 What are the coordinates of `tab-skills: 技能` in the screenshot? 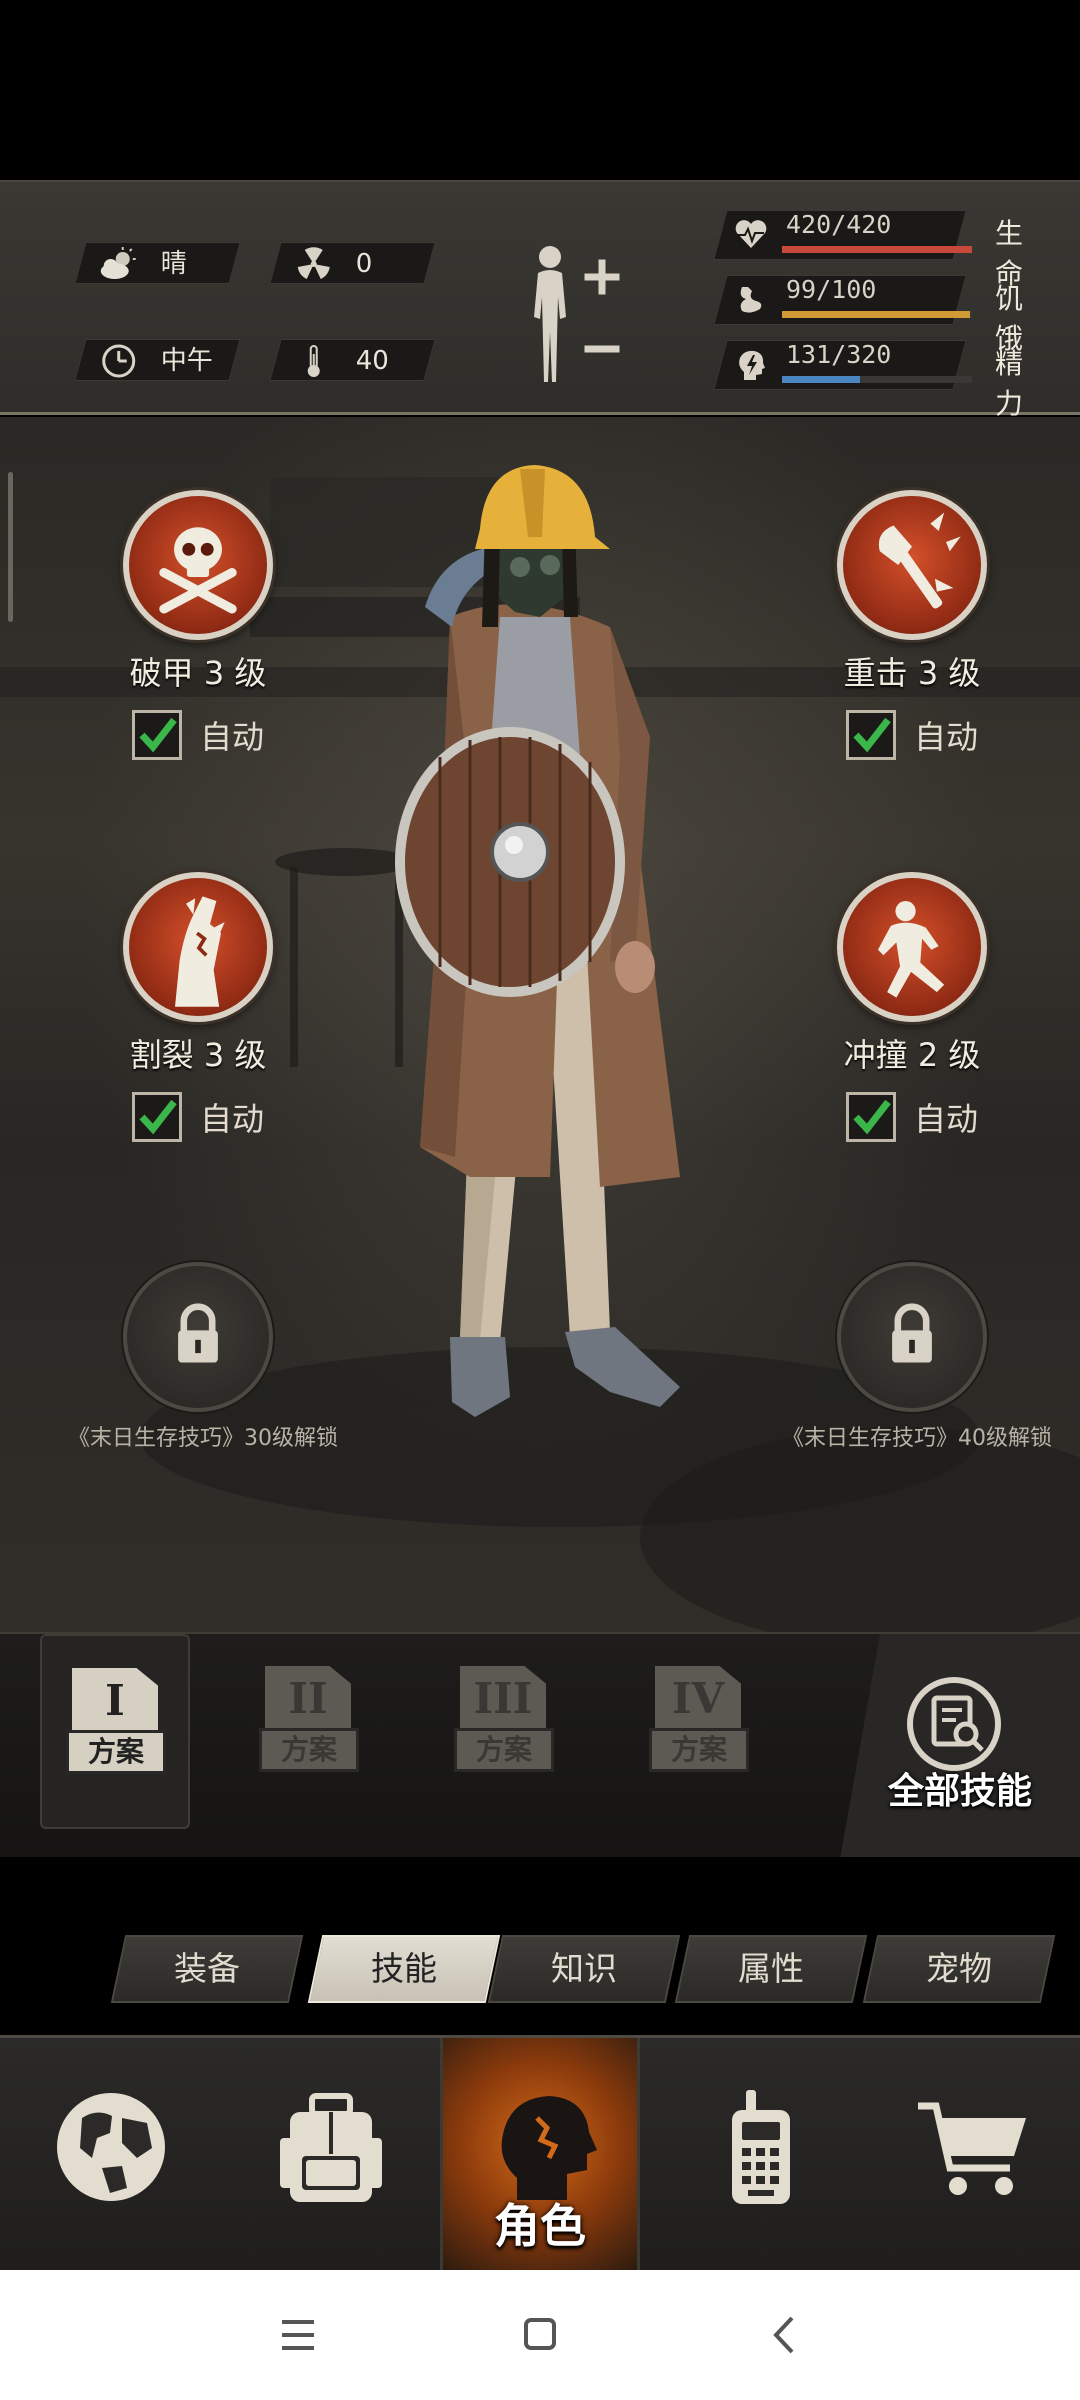 It's located at (404, 1969).